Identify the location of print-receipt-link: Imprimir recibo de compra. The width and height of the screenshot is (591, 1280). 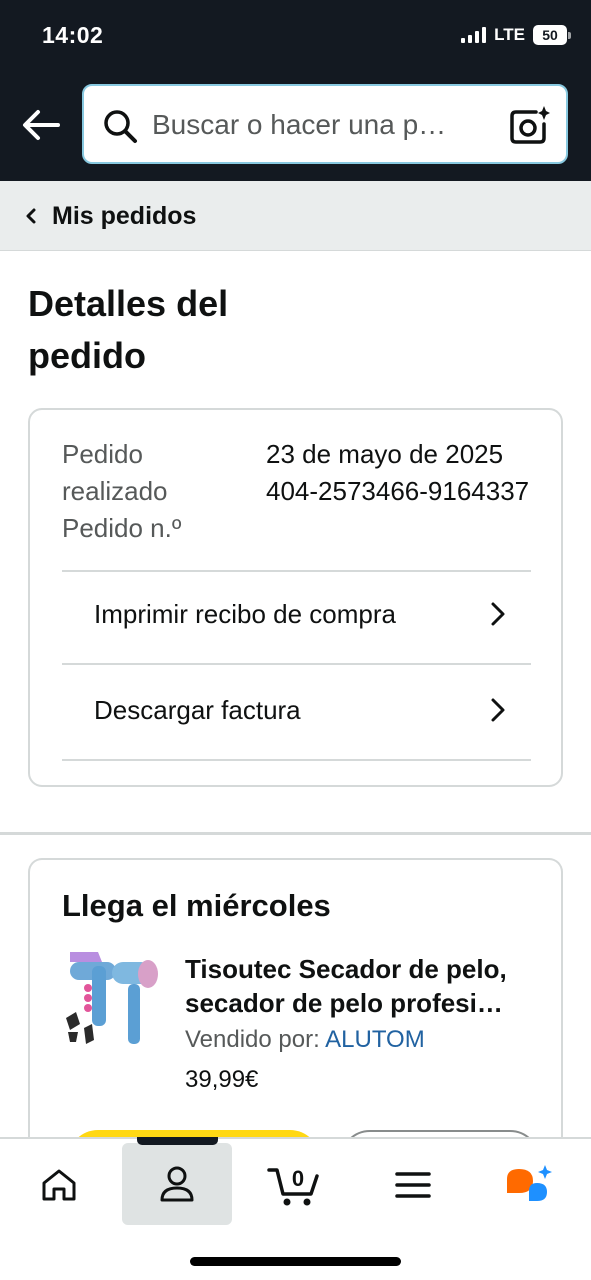
(296, 614).